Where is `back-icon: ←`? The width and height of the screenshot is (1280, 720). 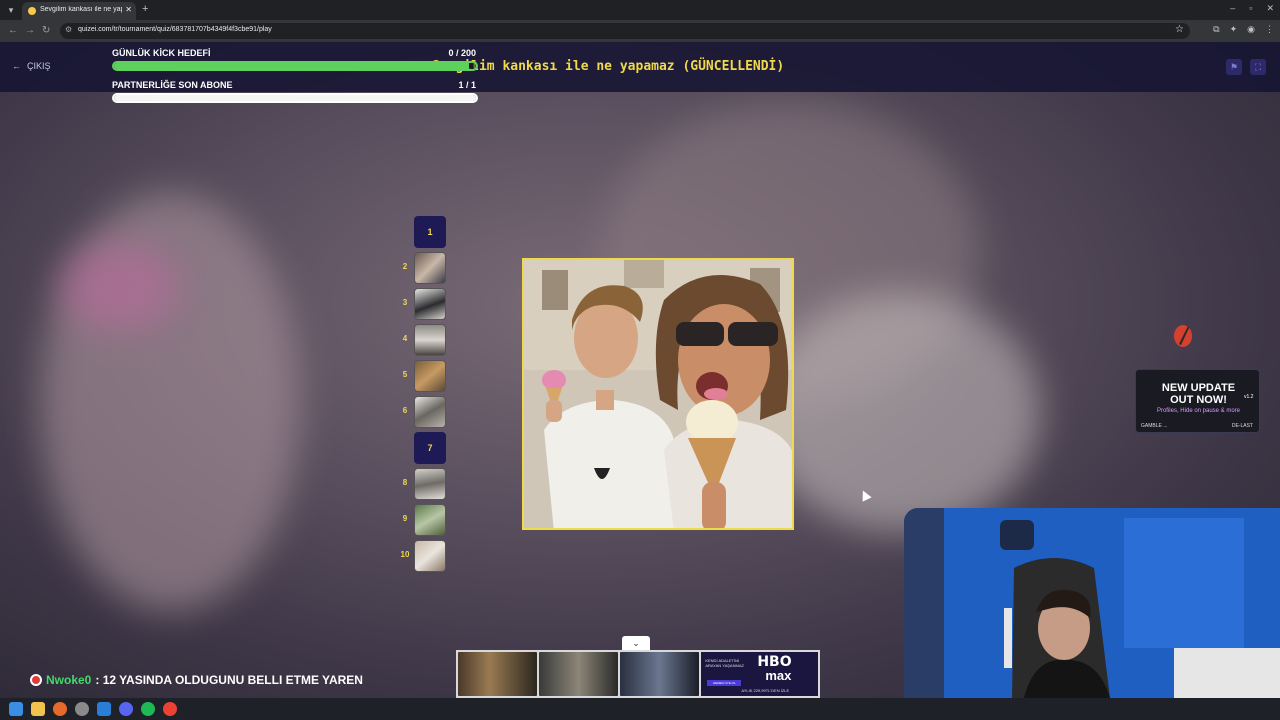 back-icon: ← is located at coordinates (13, 30).